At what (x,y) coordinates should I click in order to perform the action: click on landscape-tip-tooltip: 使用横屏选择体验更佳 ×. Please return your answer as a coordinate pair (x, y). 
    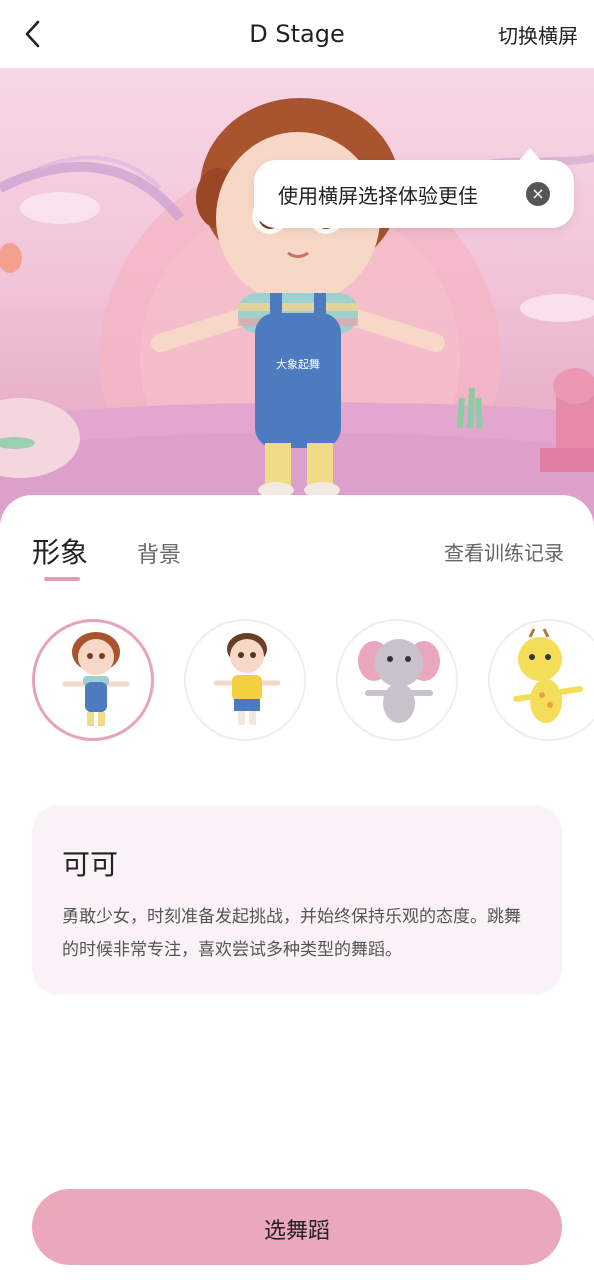
    Looking at the image, I should click on (414, 188).